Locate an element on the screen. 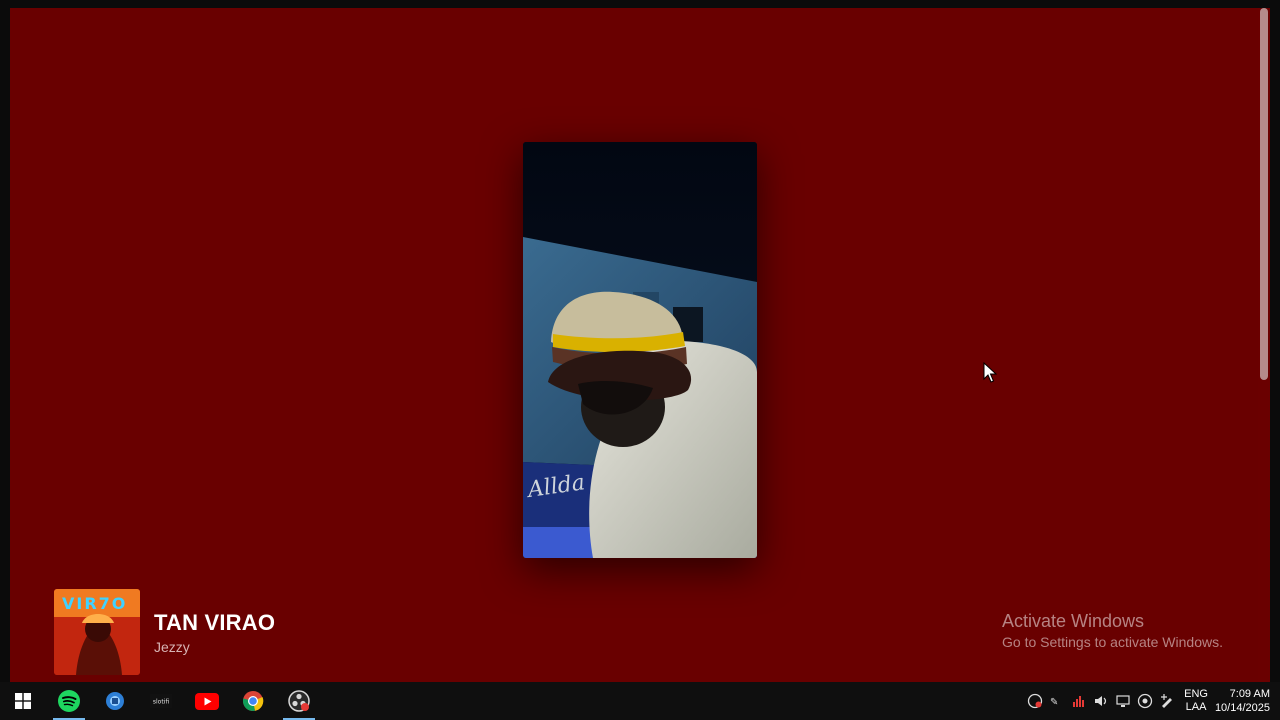 The height and width of the screenshot is (720, 1280). obs-button is located at coordinates (299, 701).